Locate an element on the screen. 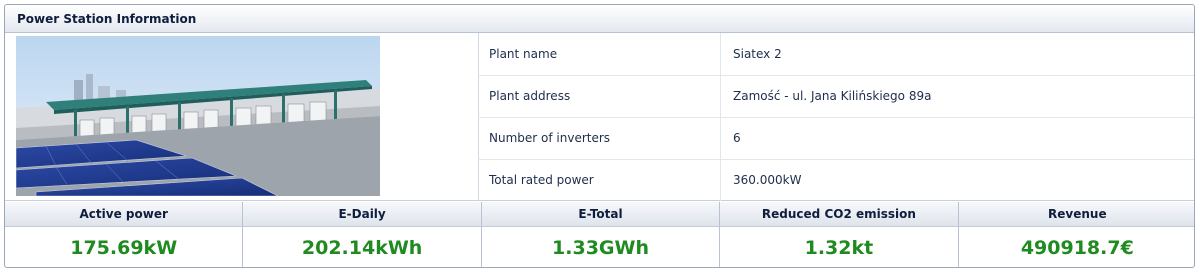 This screenshot has height=271, width=1200. inverters-value: 6 is located at coordinates (957, 138).